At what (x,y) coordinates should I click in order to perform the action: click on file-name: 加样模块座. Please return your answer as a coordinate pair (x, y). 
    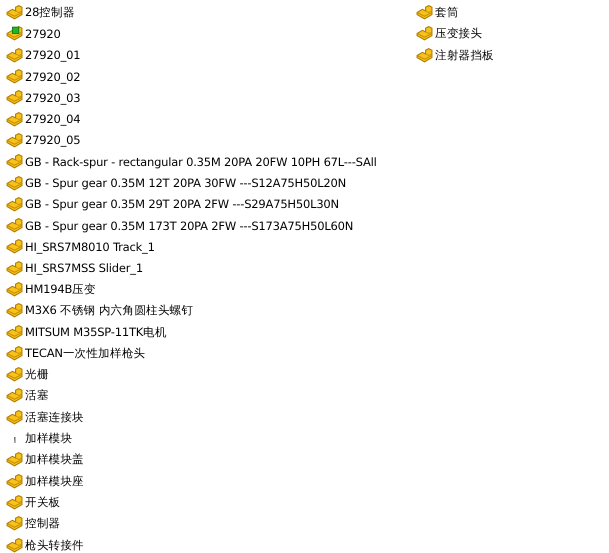
    Looking at the image, I should click on (54, 481).